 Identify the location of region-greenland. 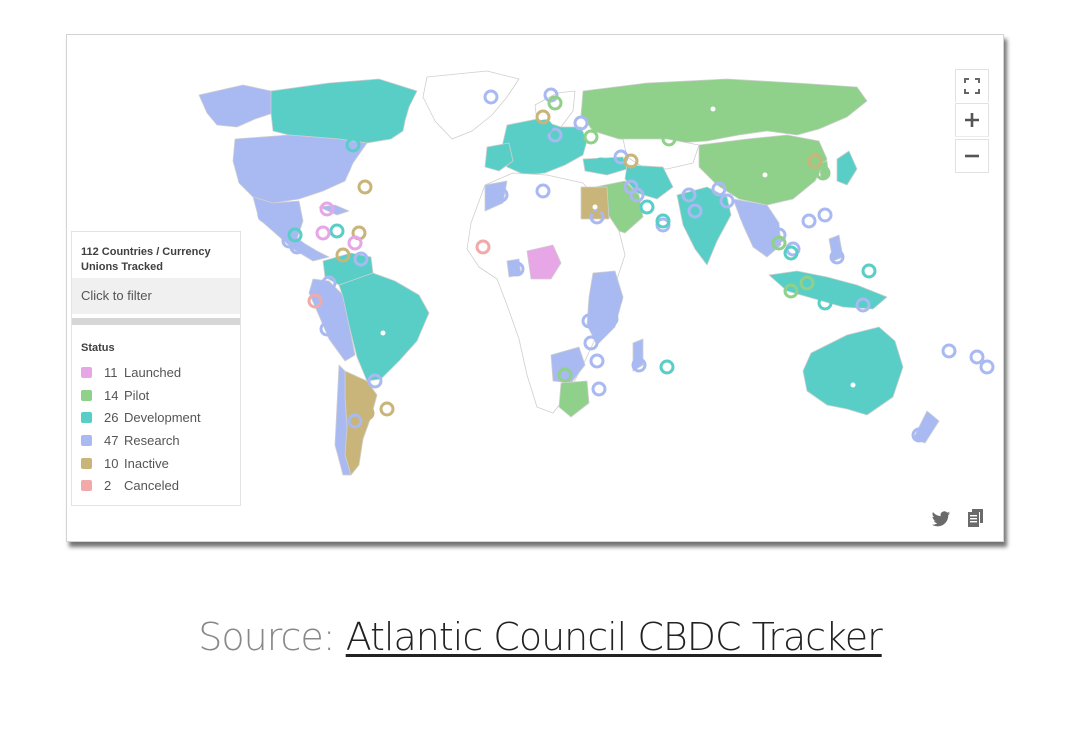
(471, 105).